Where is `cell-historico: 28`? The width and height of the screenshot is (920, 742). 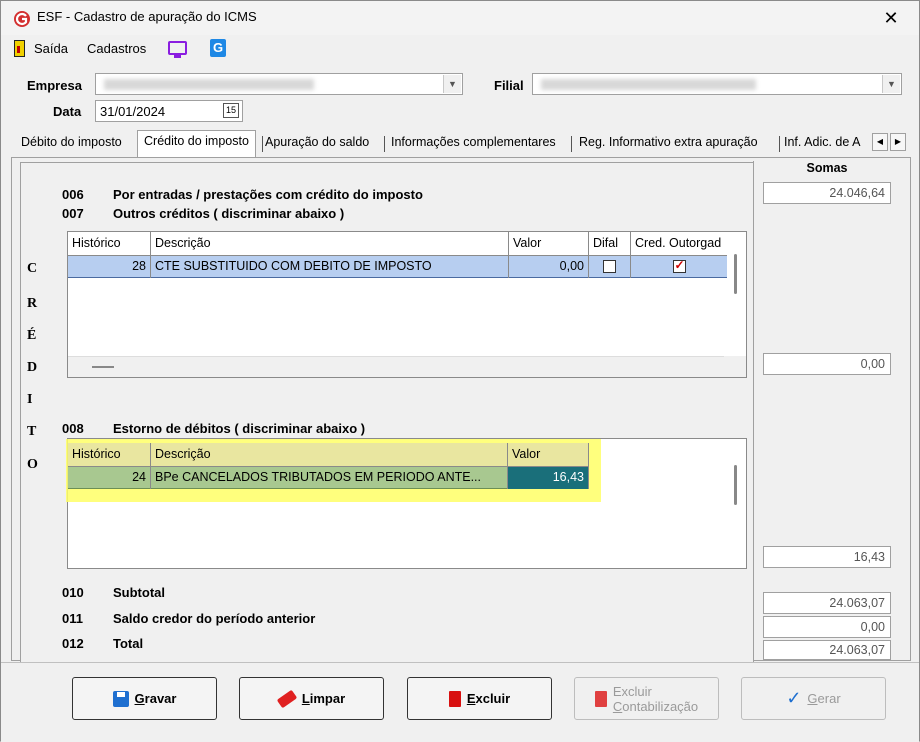
cell-historico: 28 is located at coordinates (109, 267).